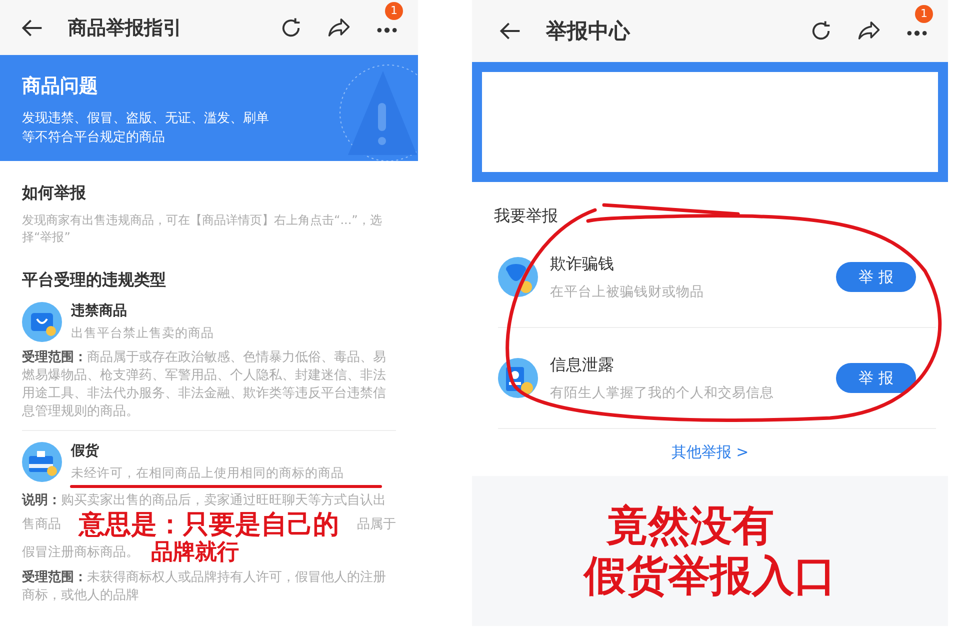  What do you see at coordinates (204, 385) in the screenshot?
I see `detail-text: 受理范围：商品属于或存在政治敏感、色情暴力低俗、毒品、易燃易爆物品、枪支弹药、军警用品、个人隐私、封建迷信、非法用途工具、非法代办服务、非法金融、欺诈类等违反平台违禁信息管理规则的商品。` at bounding box center [204, 385].